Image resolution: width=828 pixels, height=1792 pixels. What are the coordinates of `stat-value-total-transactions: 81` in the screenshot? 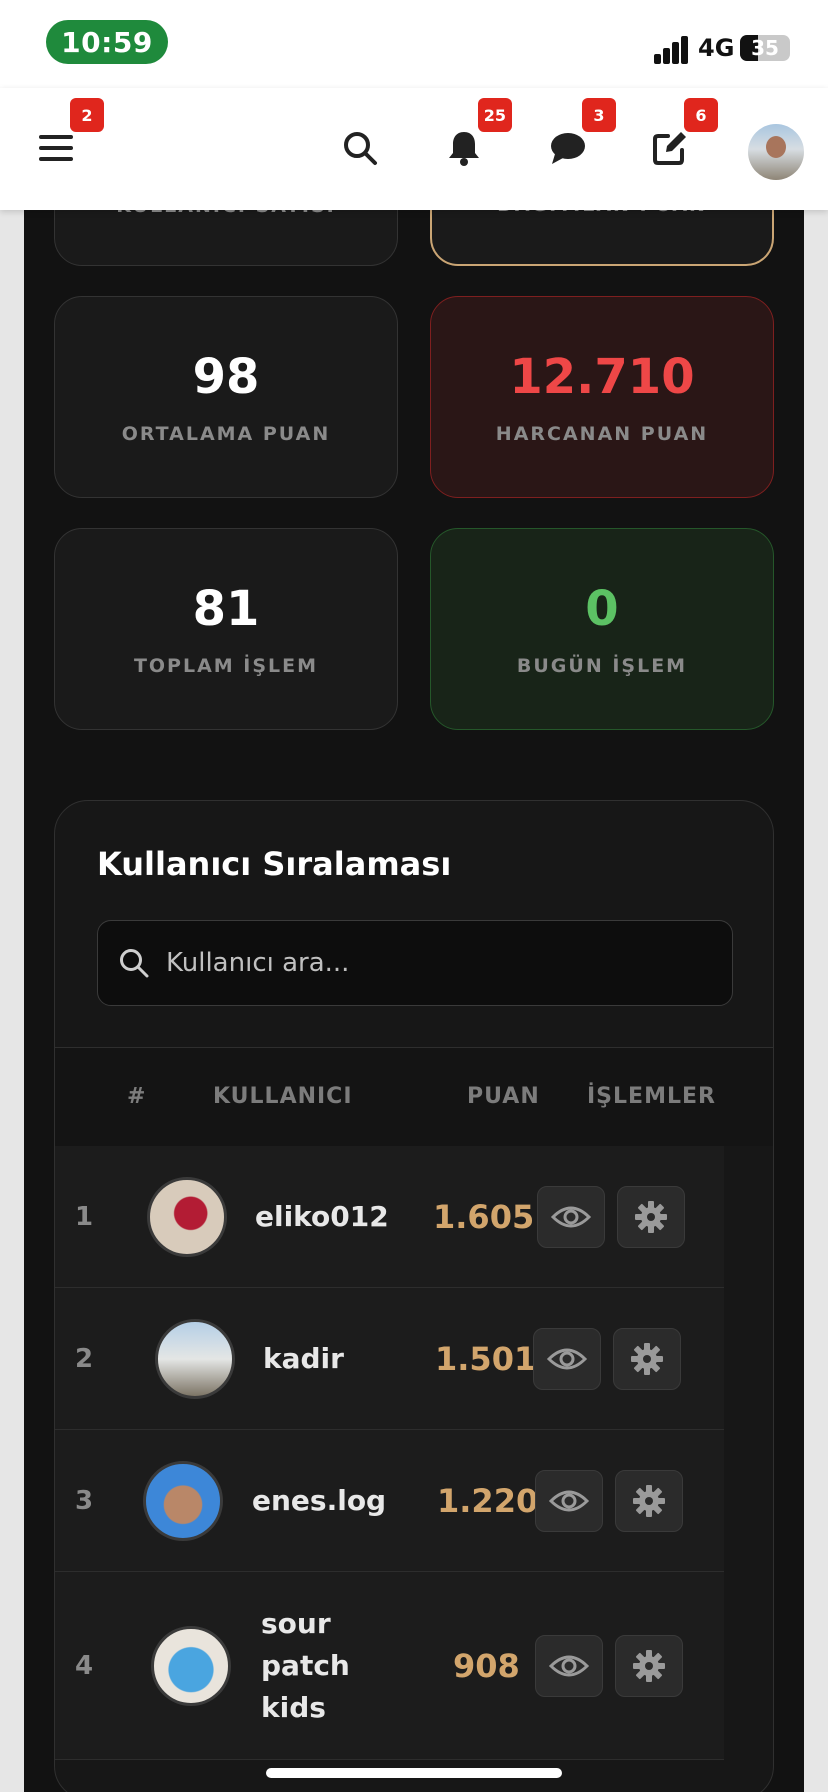 It's located at (226, 609).